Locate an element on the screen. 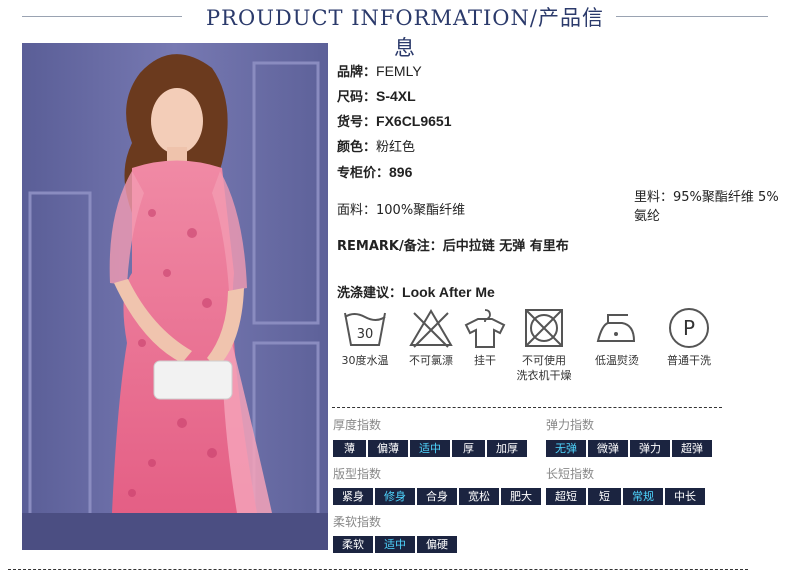  no-tumble-dry-icon is located at coordinates (544, 328).